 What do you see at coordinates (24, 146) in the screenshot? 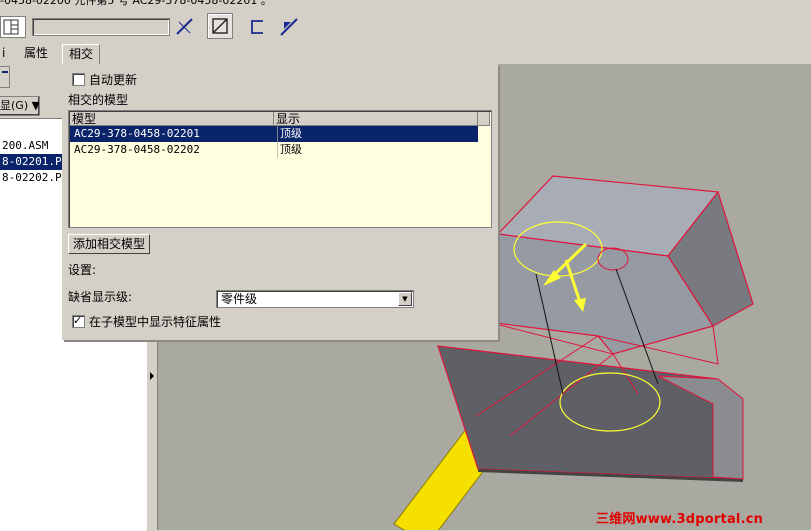
I see `tree-item: 200.ASM` at bounding box center [24, 146].